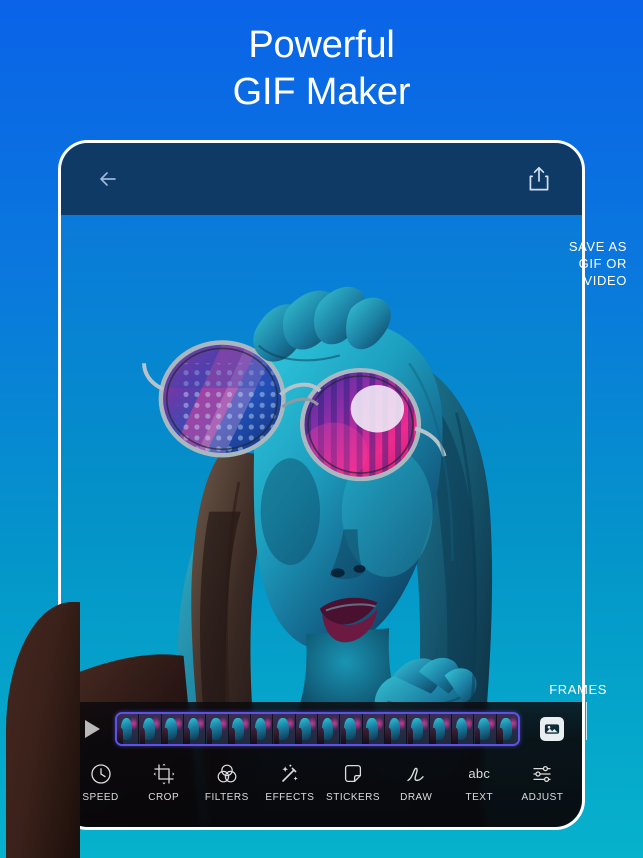 The height and width of the screenshot is (858, 643). What do you see at coordinates (416, 797) in the screenshot?
I see `tool-label: DRAW` at bounding box center [416, 797].